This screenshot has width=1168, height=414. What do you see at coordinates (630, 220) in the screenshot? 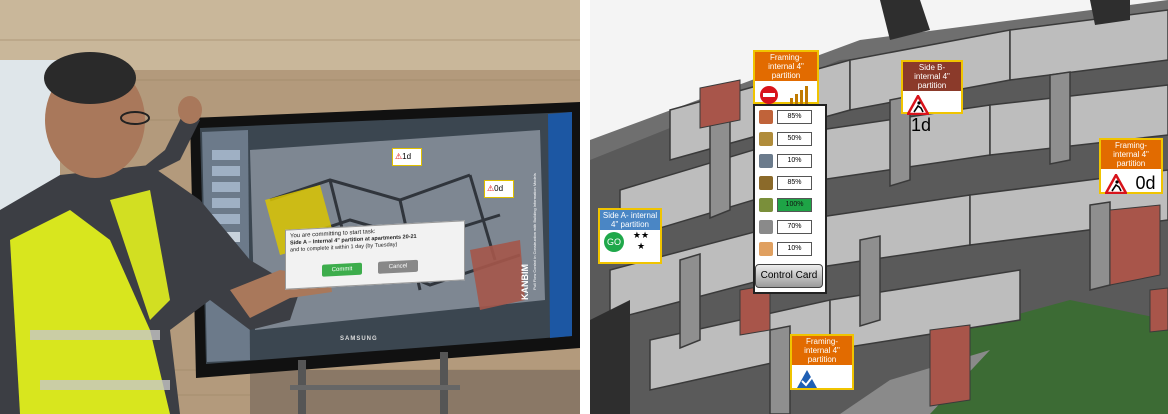
I see `card-side-a-title: Side A- internal 4" partition` at bounding box center [630, 220].